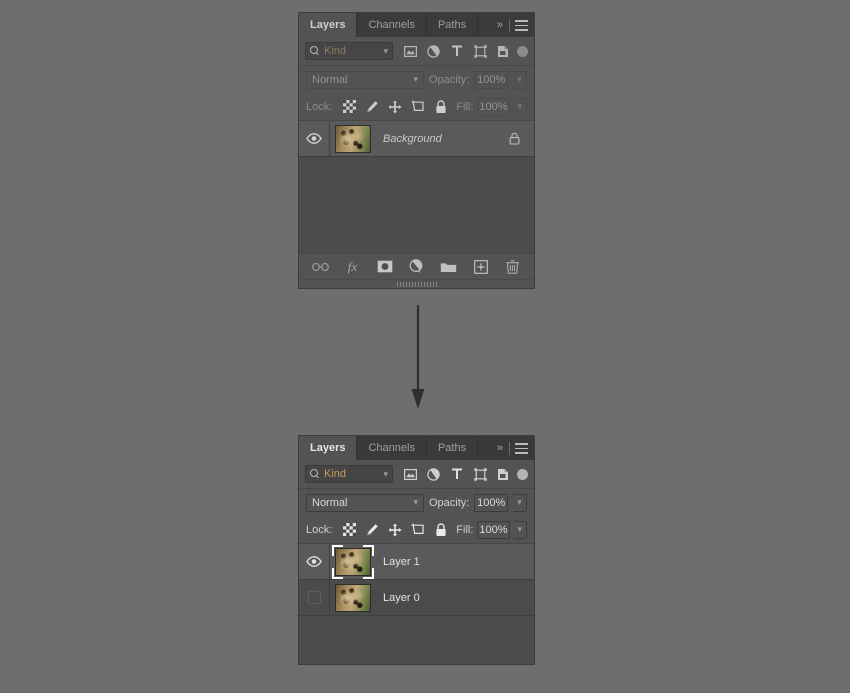 This screenshot has height=693, width=850. I want to click on link-layers-icon, so click(320, 266).